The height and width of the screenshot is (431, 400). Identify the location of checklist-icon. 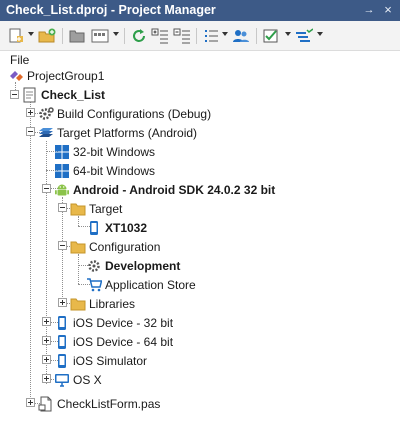
(270, 36).